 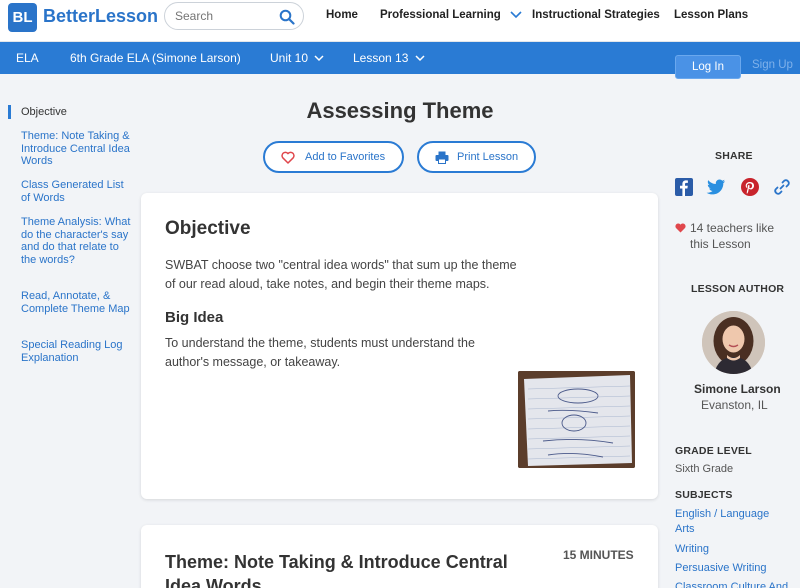 What do you see at coordinates (734, 405) in the screenshot?
I see `author-location: Evanston, IL` at bounding box center [734, 405].